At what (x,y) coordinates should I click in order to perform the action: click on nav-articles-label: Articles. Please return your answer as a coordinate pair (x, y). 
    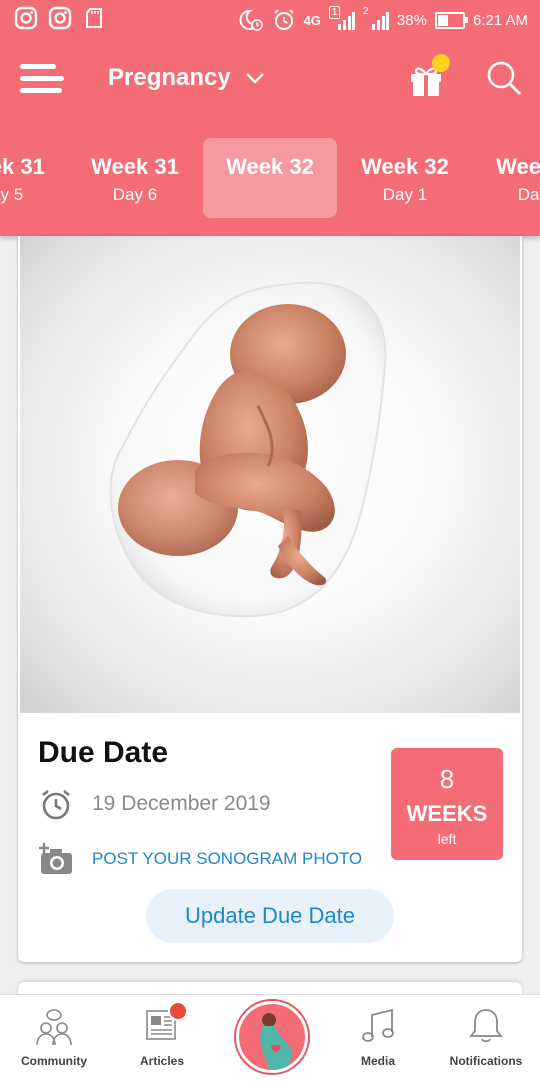
    Looking at the image, I should click on (162, 1061).